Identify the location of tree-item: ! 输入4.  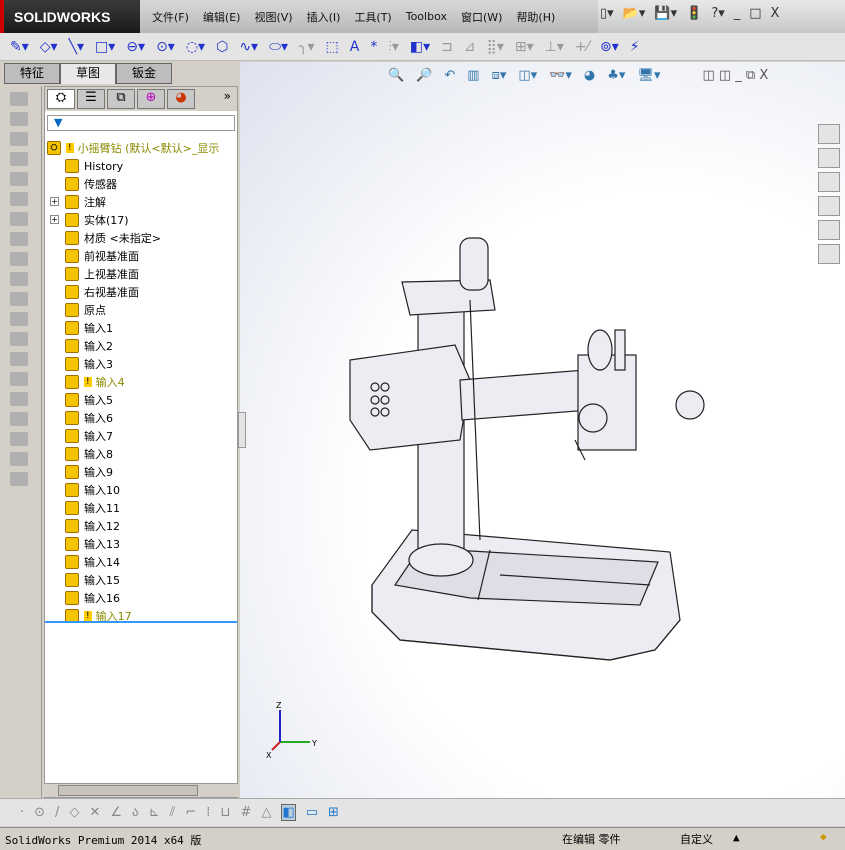
(95, 382).